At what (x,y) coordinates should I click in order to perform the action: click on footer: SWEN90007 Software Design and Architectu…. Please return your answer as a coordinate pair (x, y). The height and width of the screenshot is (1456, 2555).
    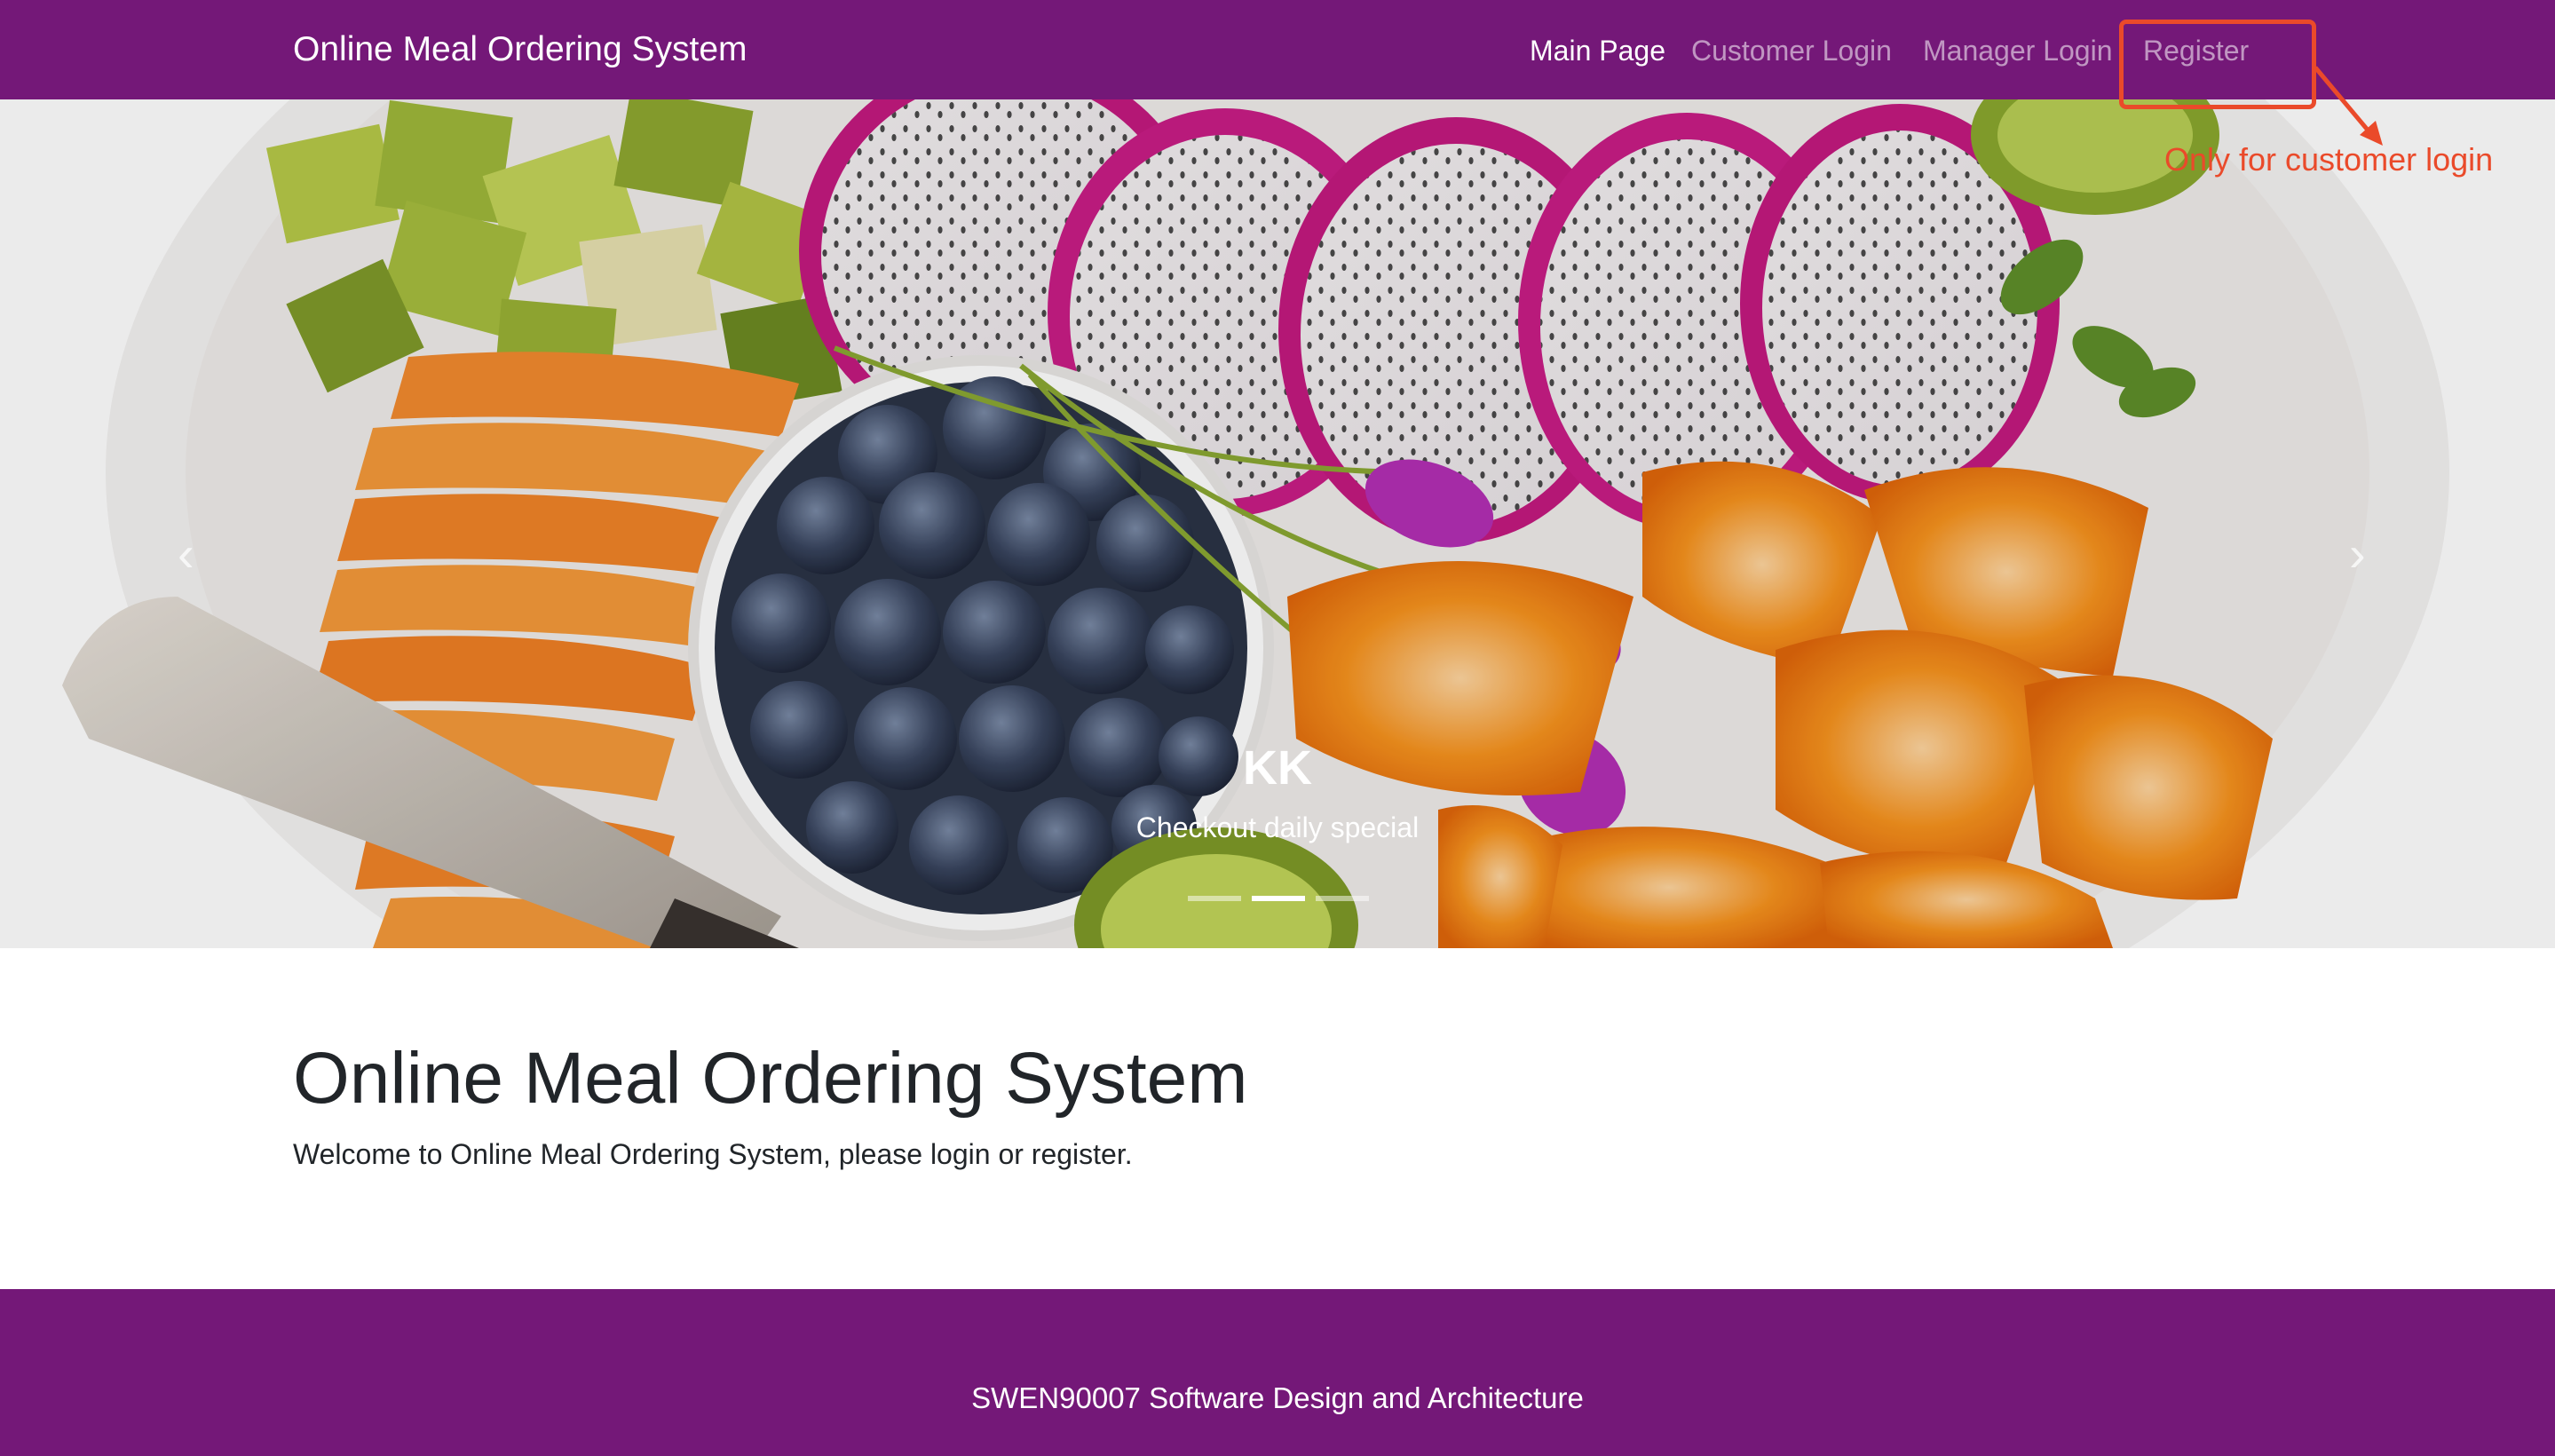
    Looking at the image, I should click on (1277, 1372).